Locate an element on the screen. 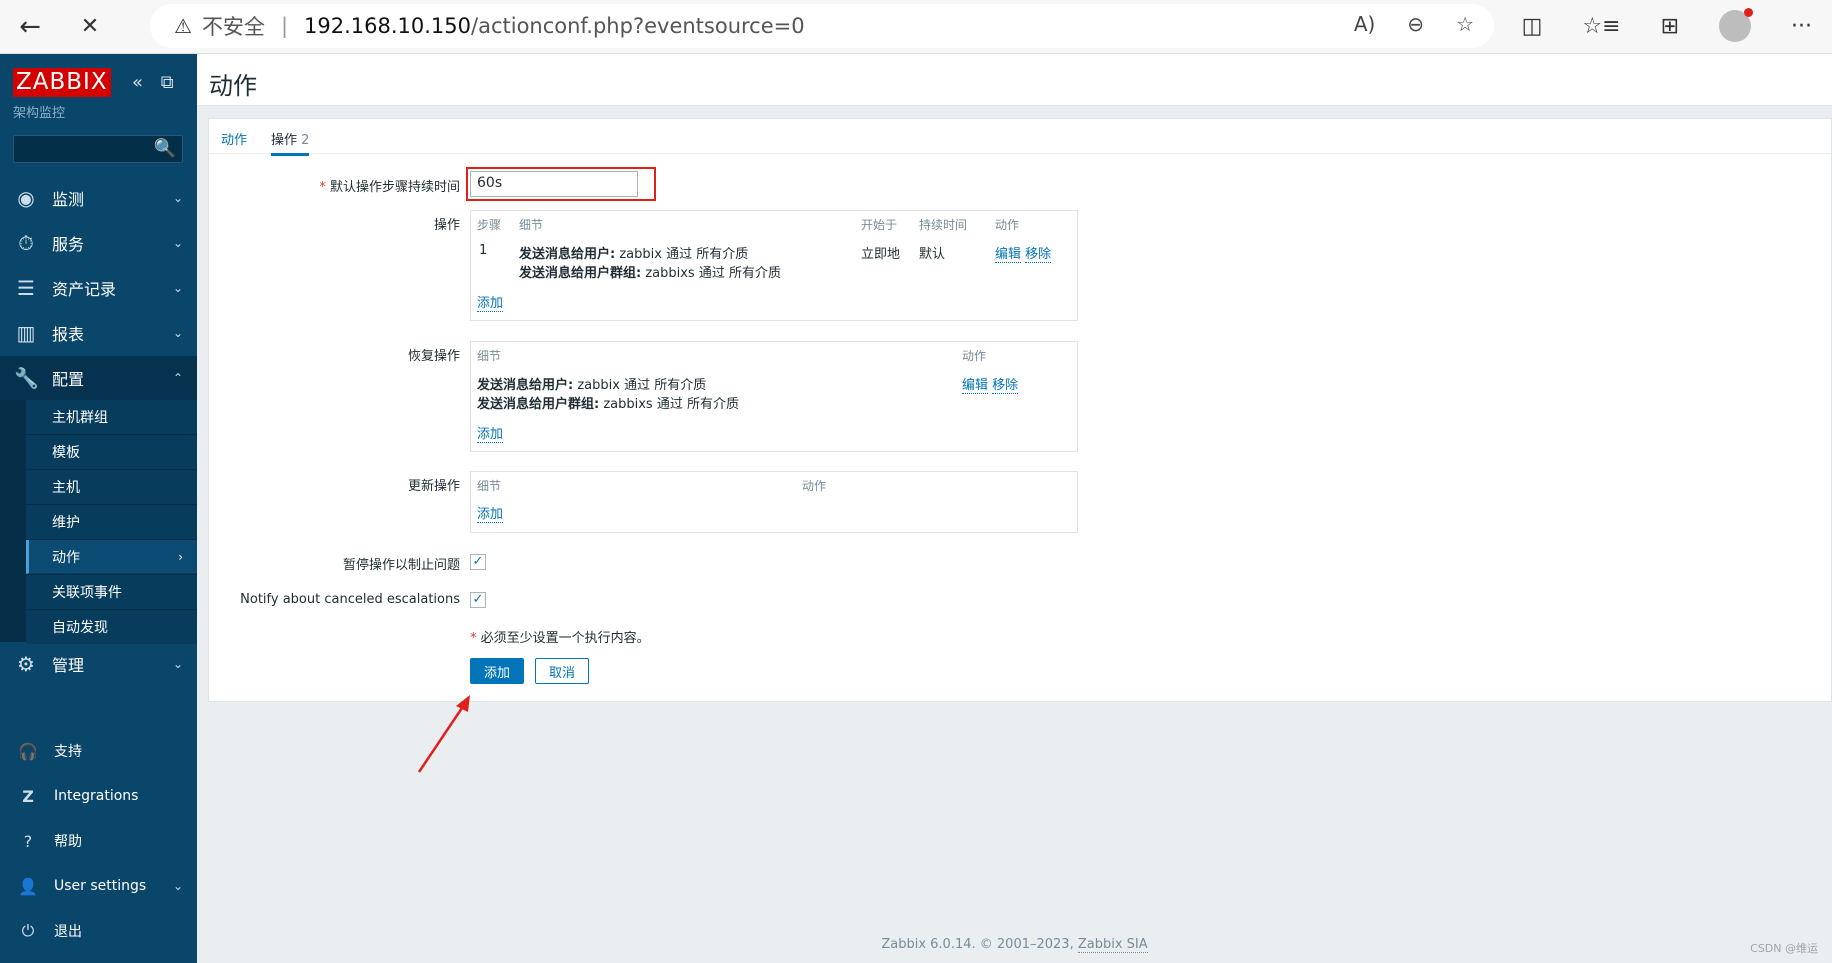 The width and height of the screenshot is (1832, 963). submenu-hosts: 主机 is located at coordinates (111, 487).